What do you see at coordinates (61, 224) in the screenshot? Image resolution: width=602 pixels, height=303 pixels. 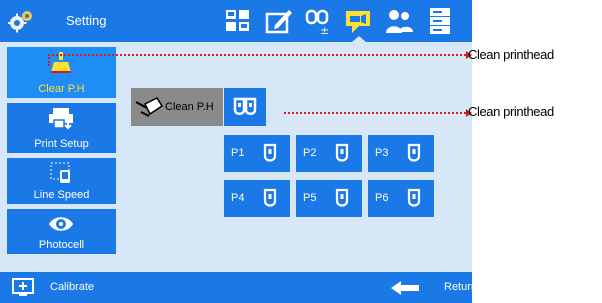 I see `photocell-icon` at bounding box center [61, 224].